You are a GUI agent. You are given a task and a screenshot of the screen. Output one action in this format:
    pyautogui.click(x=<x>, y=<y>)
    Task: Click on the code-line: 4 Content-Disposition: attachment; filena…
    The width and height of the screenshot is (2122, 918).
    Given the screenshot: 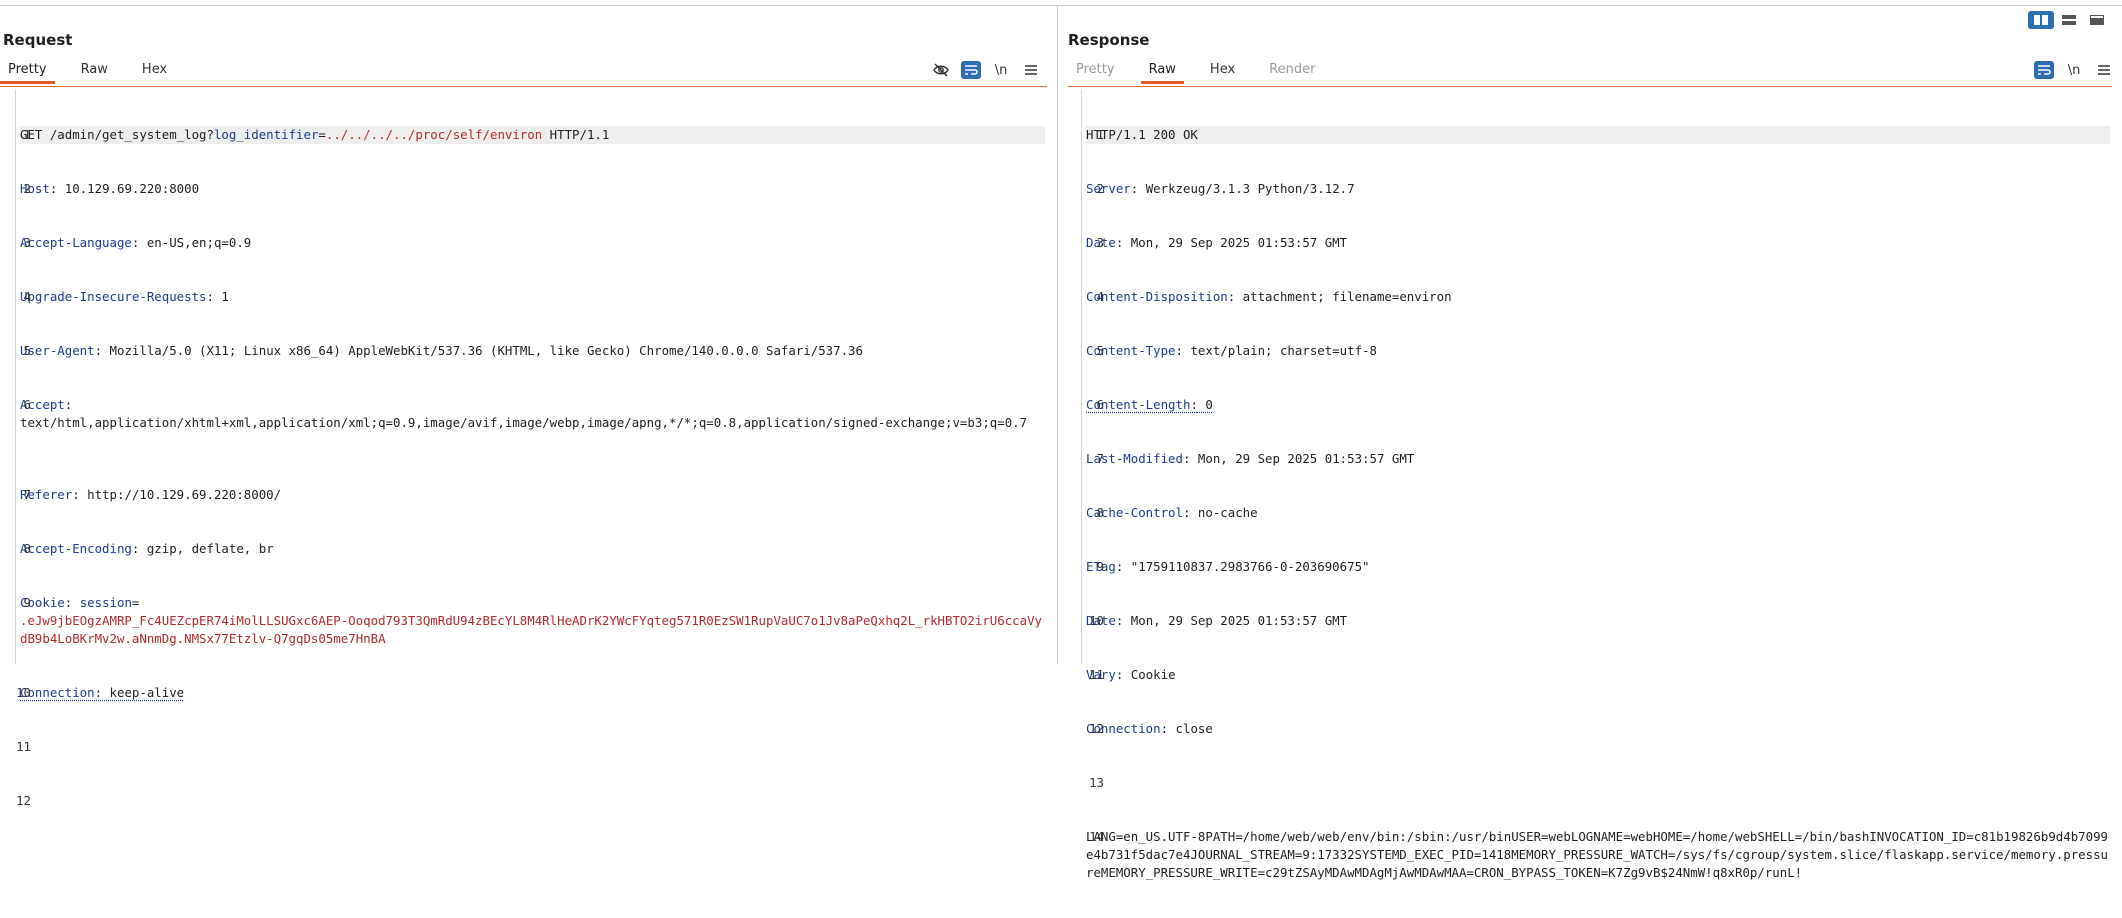 What is the action you would take?
    pyautogui.click(x=1598, y=297)
    